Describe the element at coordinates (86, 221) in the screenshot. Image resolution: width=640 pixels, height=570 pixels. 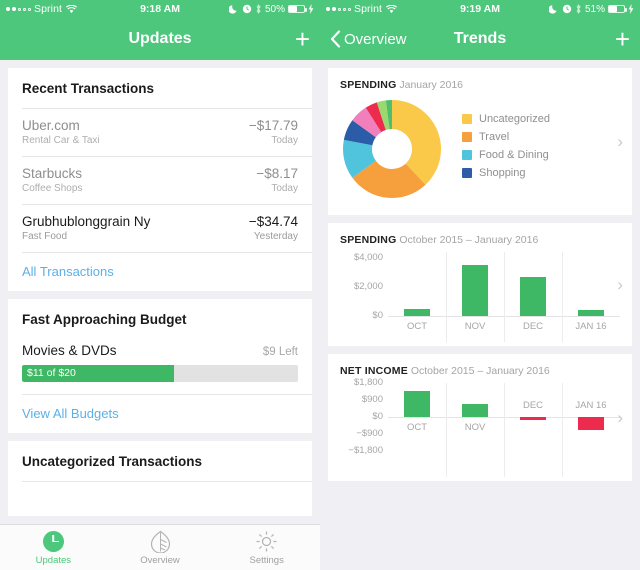
I see `transaction-name: Grubhublonggrain Ny` at that location.